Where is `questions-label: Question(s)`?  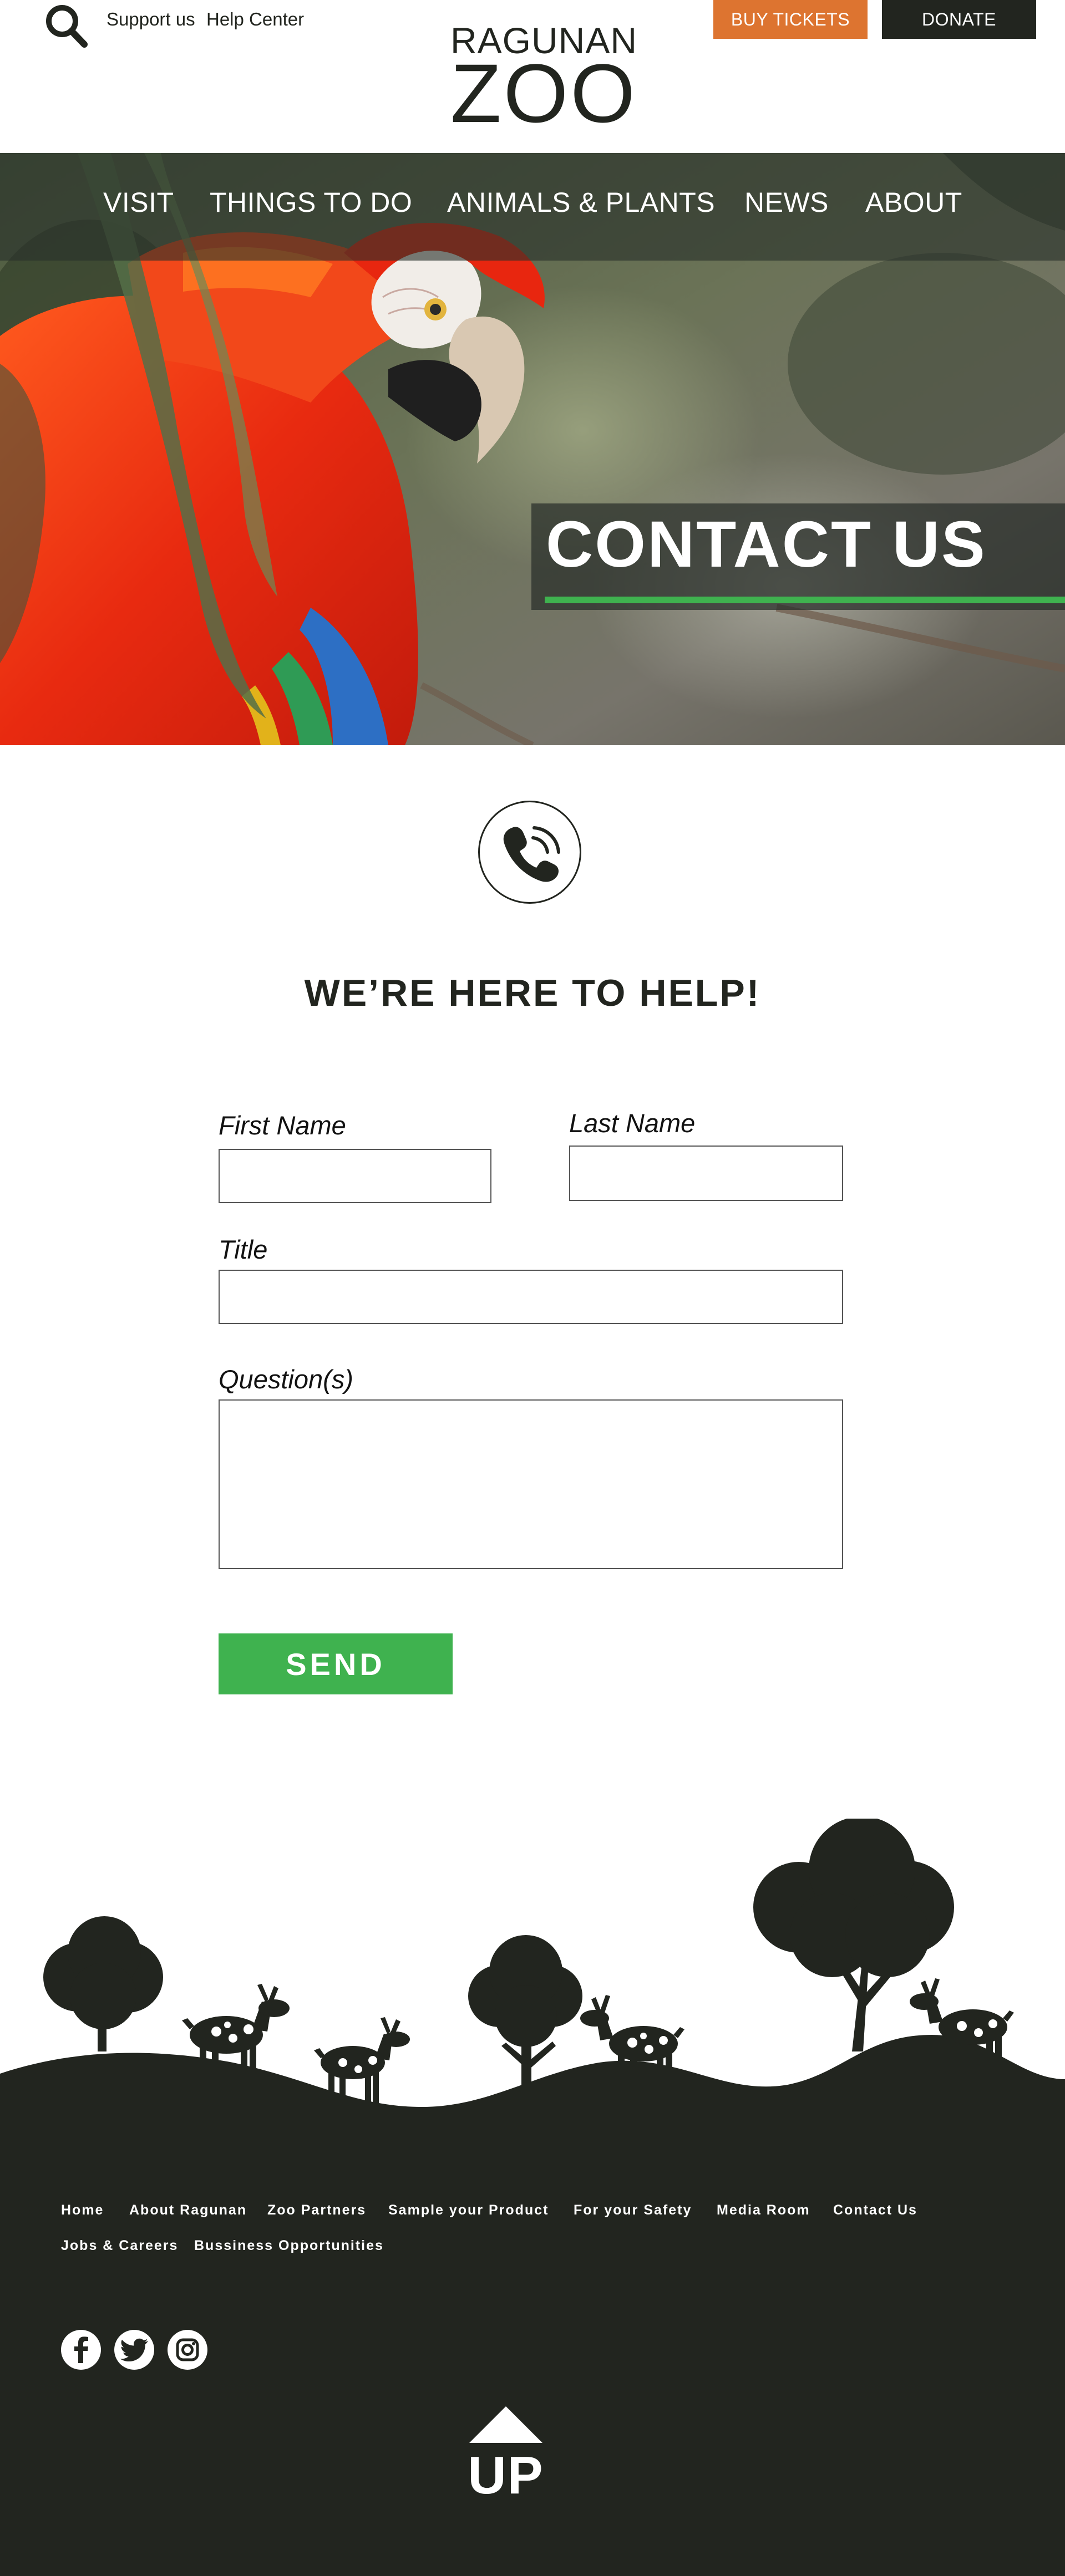
questions-label: Question(s) is located at coordinates (286, 1380).